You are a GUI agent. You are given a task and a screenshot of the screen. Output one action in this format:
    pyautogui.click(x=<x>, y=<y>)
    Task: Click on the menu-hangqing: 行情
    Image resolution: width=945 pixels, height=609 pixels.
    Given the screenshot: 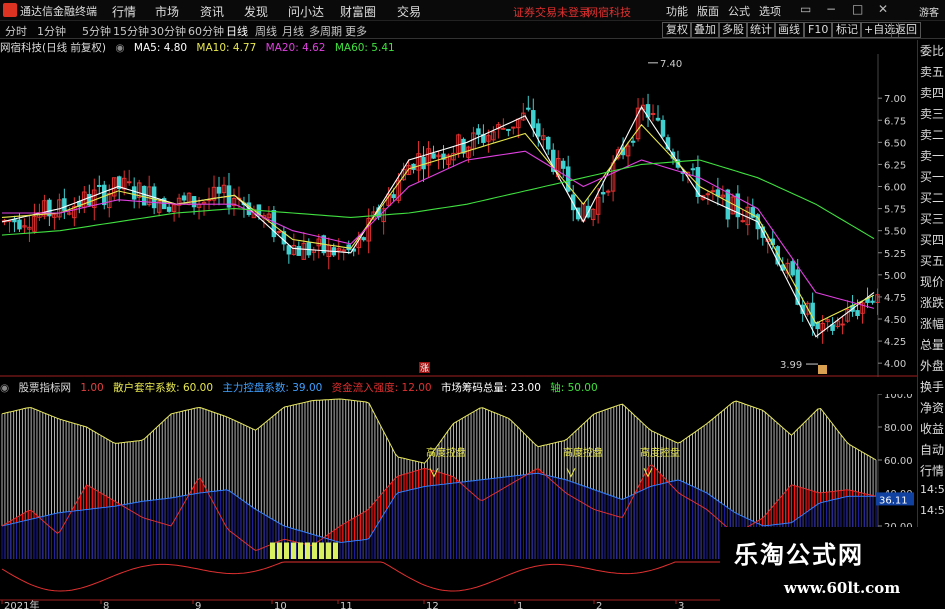 What is the action you would take?
    pyautogui.click(x=124, y=11)
    